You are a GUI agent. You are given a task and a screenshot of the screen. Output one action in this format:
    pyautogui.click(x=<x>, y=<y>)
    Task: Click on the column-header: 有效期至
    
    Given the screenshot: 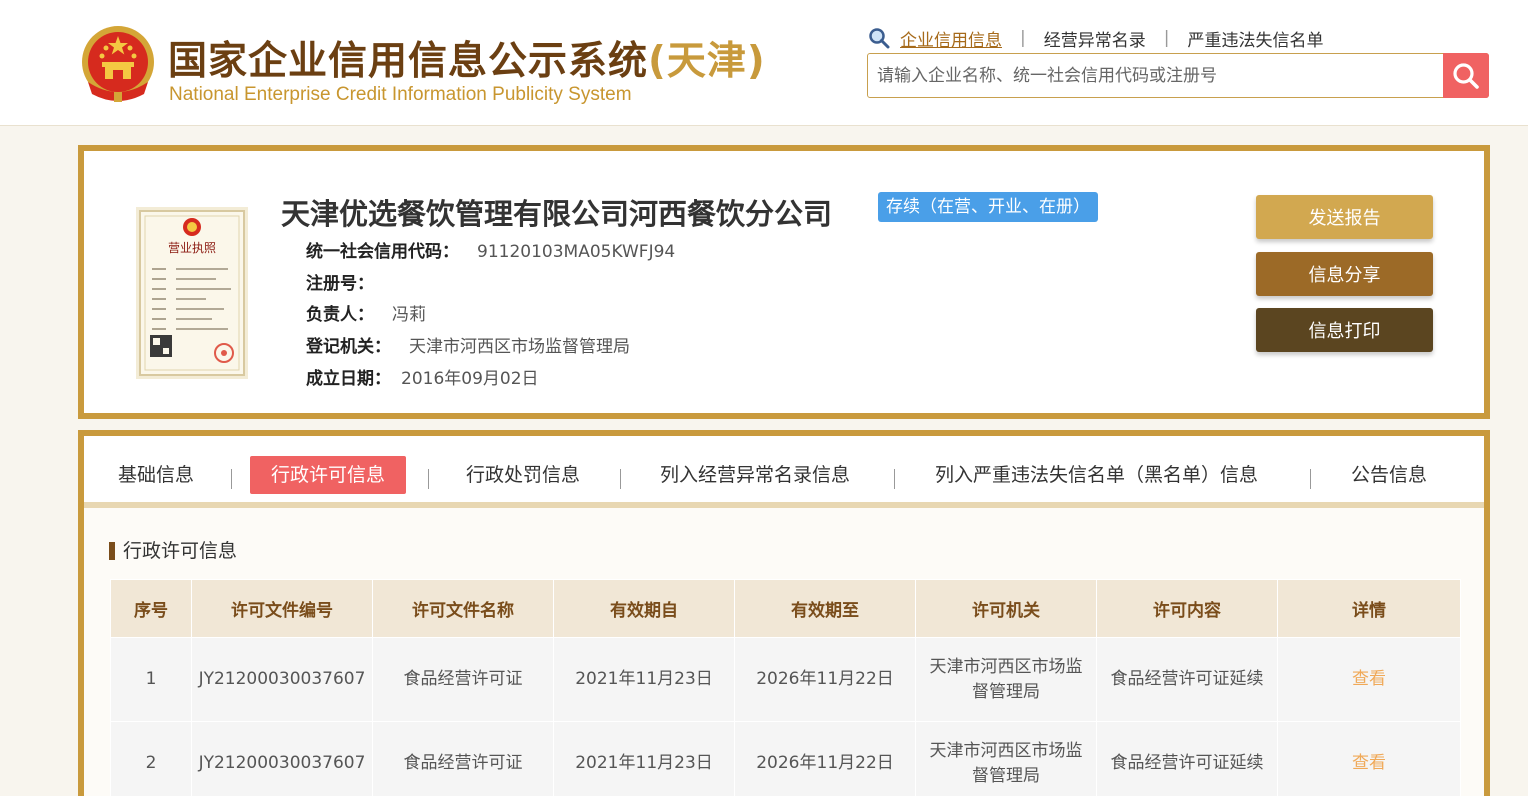 What is the action you would take?
    pyautogui.click(x=825, y=608)
    